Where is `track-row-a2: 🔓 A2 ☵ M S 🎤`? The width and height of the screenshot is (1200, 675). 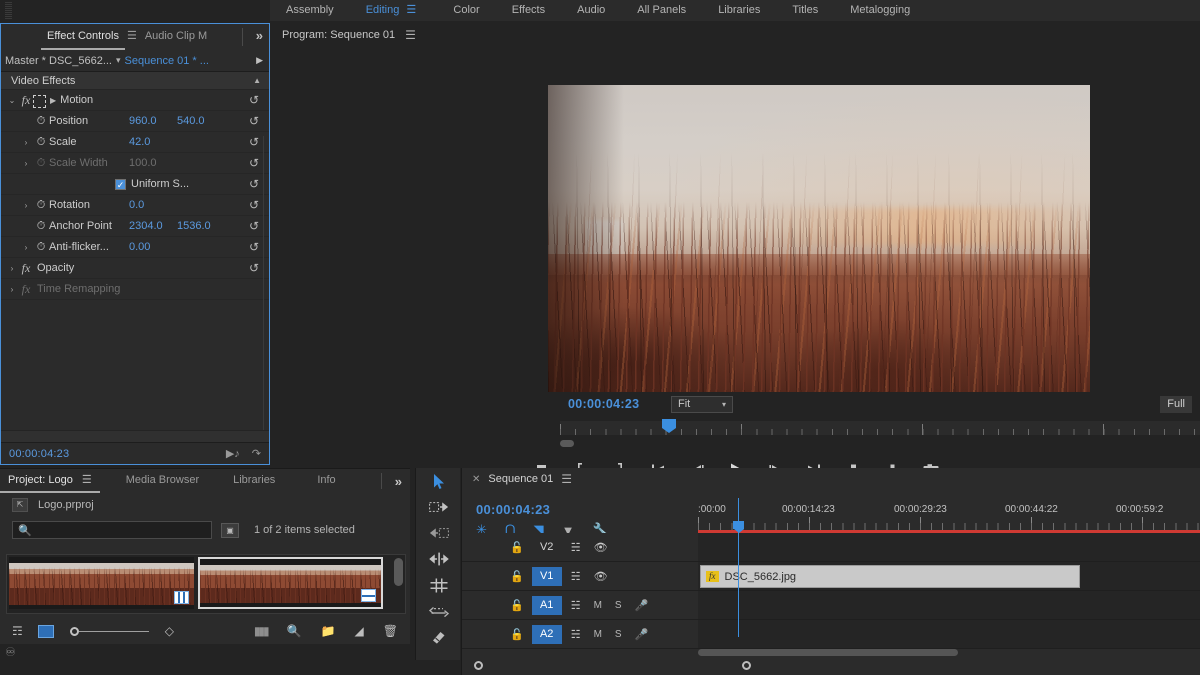
track-row-a2: 🔓 A2 ☵ M S 🎤 is located at coordinates (831, 634).